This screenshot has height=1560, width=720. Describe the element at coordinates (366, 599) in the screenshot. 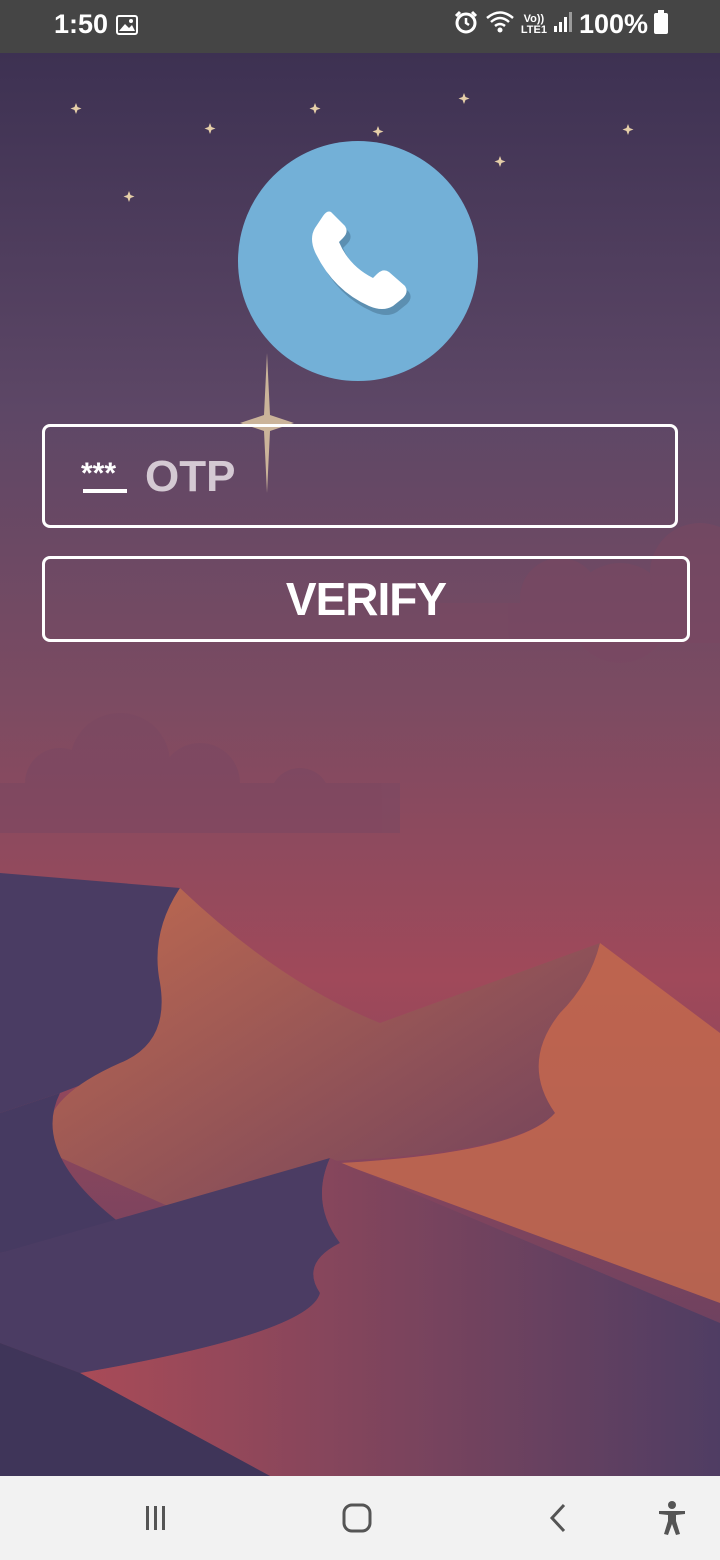

I see `verify-button: VERIFY` at that location.